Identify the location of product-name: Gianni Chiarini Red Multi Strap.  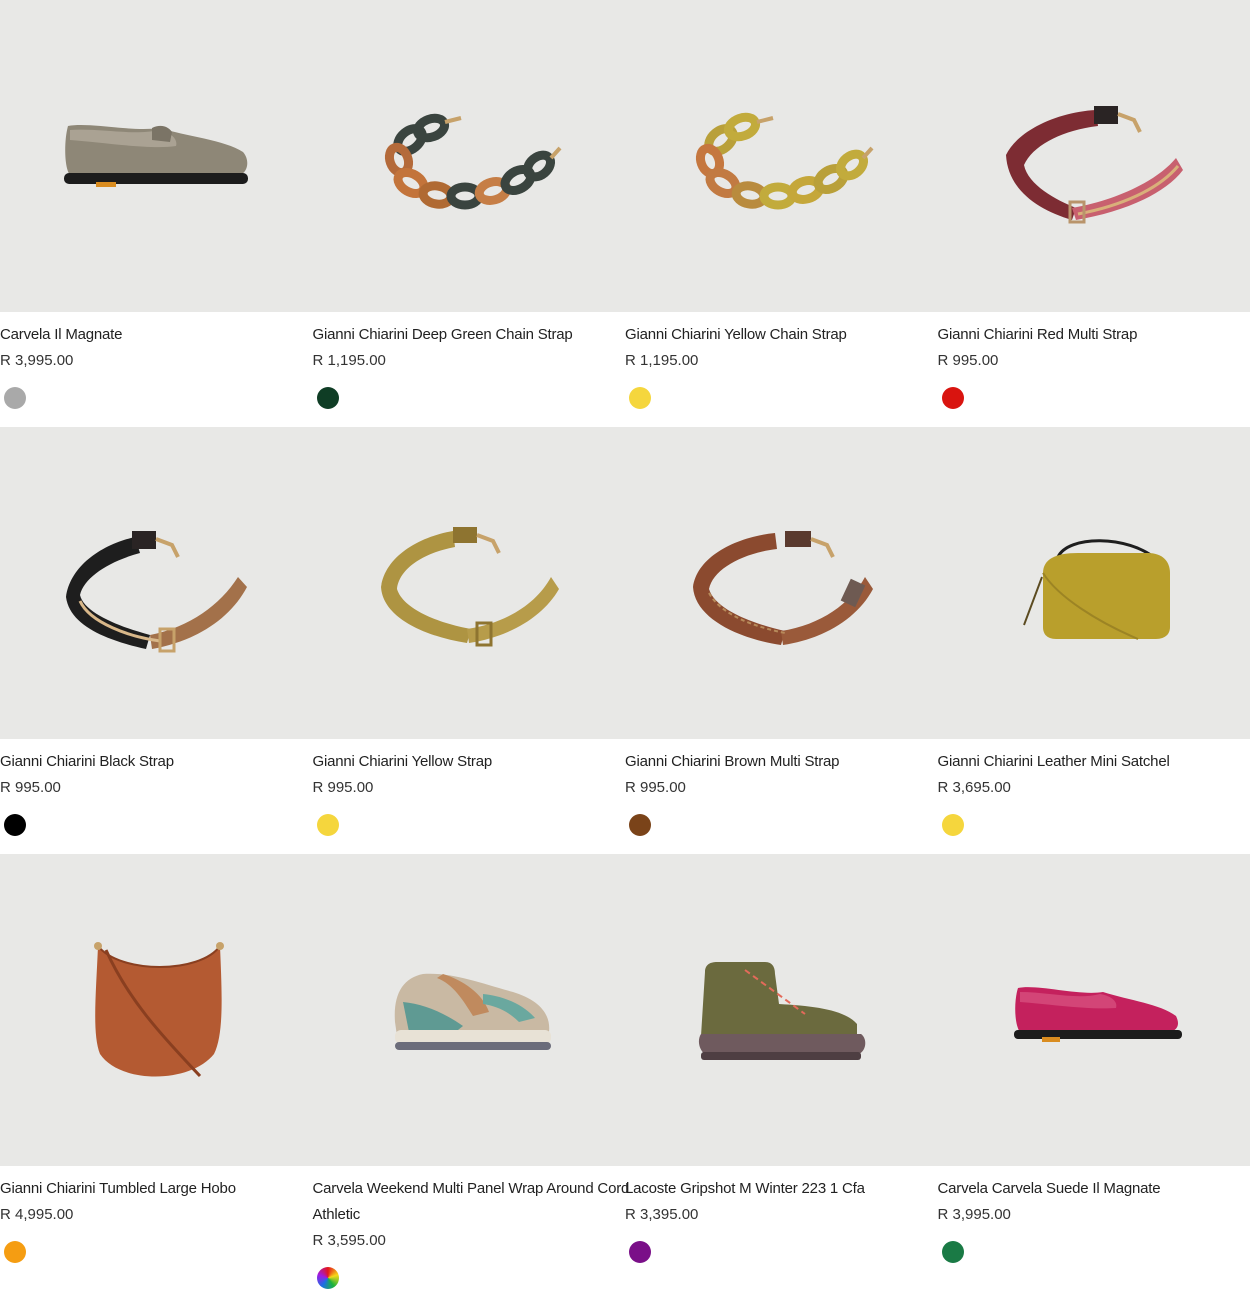
(1094, 335).